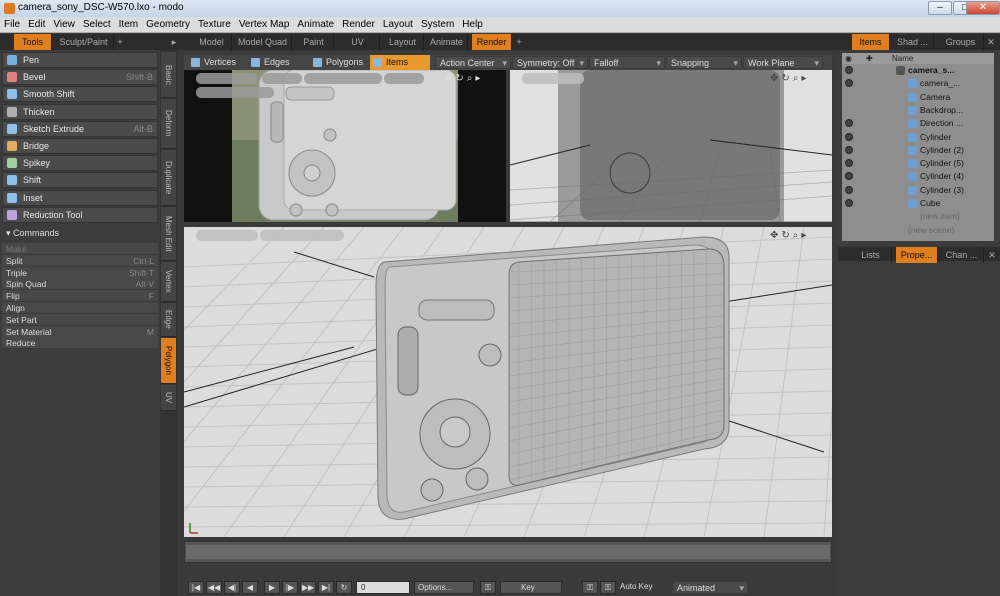  What do you see at coordinates (608, 587) in the screenshot?
I see `autokey-toggle-icon: ⚿` at bounding box center [608, 587].